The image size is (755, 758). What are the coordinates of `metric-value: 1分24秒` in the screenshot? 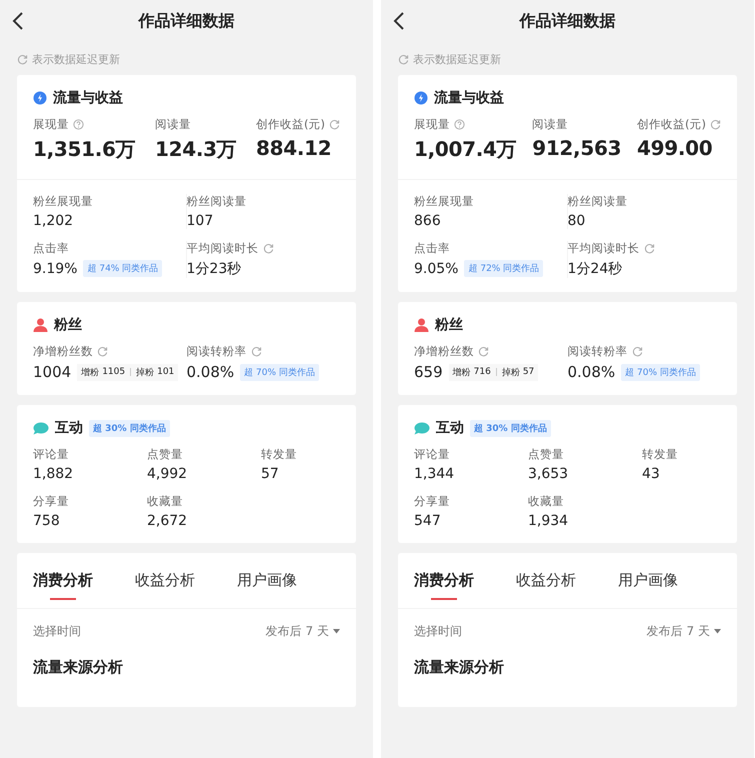 It's located at (595, 269).